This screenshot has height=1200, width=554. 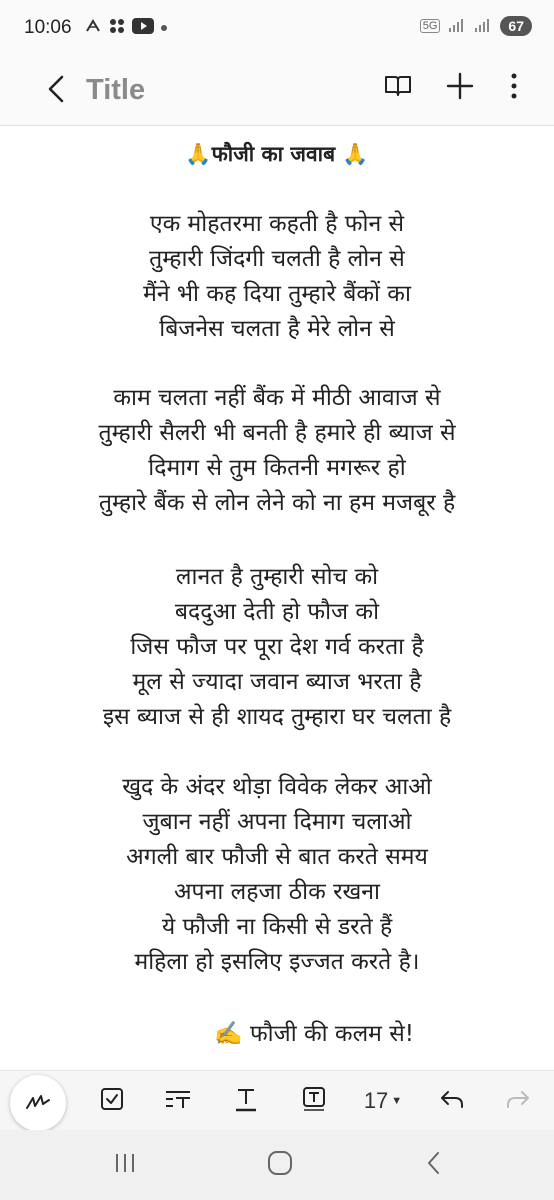 What do you see at coordinates (277, 717) in the screenshot?
I see `poem-line: इस ब्याज से ही शायद तुम्हारा घर चलता है` at bounding box center [277, 717].